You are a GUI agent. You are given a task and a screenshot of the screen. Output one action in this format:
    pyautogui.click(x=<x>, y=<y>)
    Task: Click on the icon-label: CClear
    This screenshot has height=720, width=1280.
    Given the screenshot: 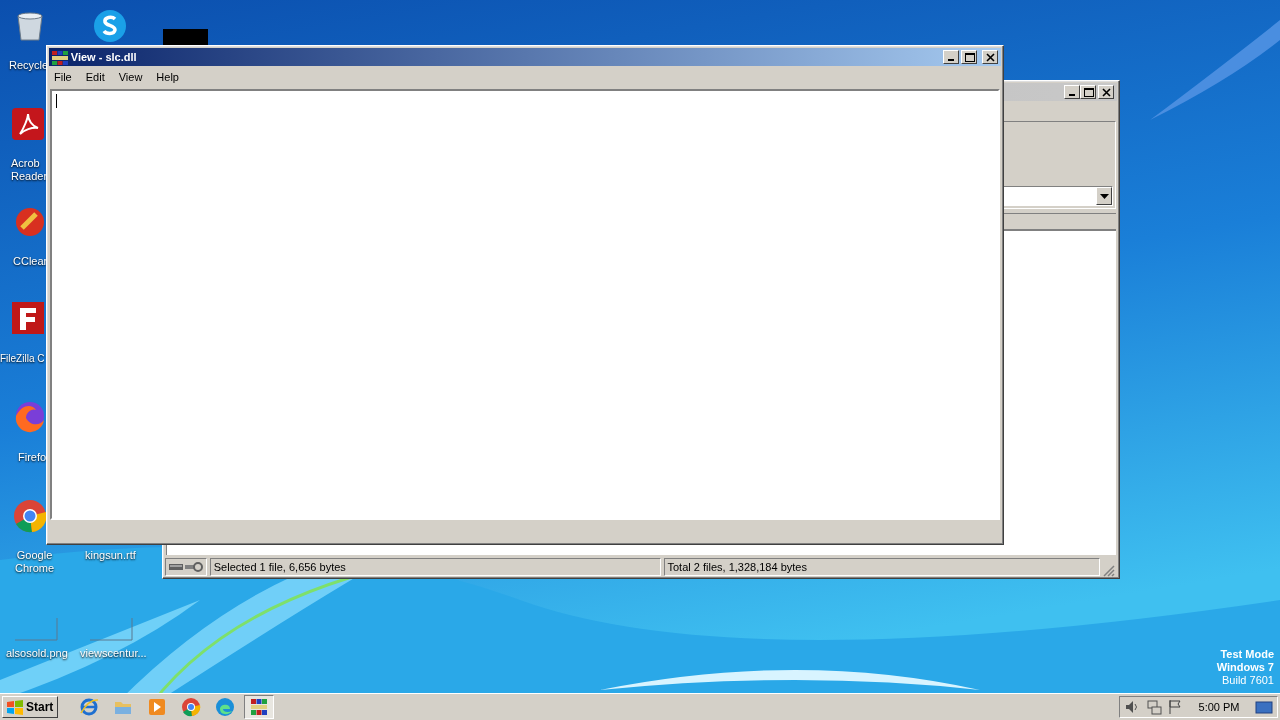 What is the action you would take?
    pyautogui.click(x=30, y=261)
    